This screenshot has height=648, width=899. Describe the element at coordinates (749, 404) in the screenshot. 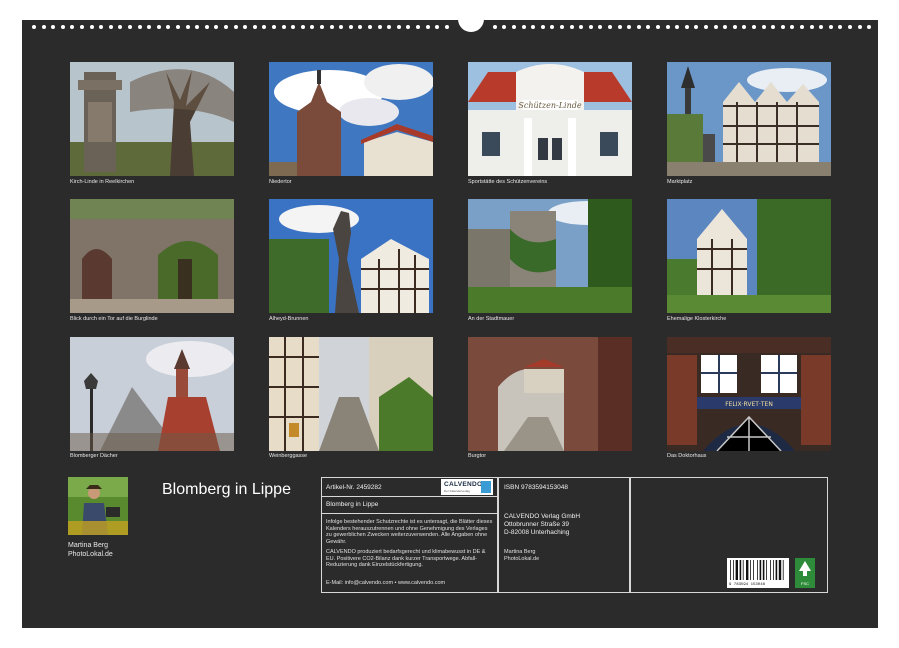

I see `house-inscription: FELIX·RVET·TEN` at that location.